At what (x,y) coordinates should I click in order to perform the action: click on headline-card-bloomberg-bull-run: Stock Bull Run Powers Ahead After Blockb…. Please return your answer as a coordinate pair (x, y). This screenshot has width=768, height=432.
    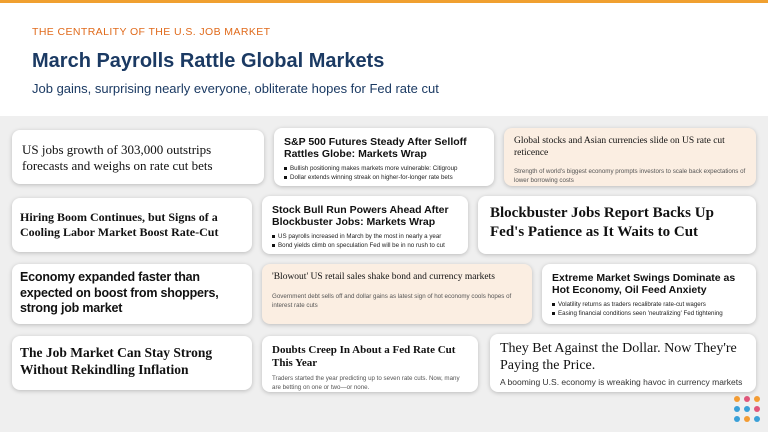
    Looking at the image, I should click on (365, 225).